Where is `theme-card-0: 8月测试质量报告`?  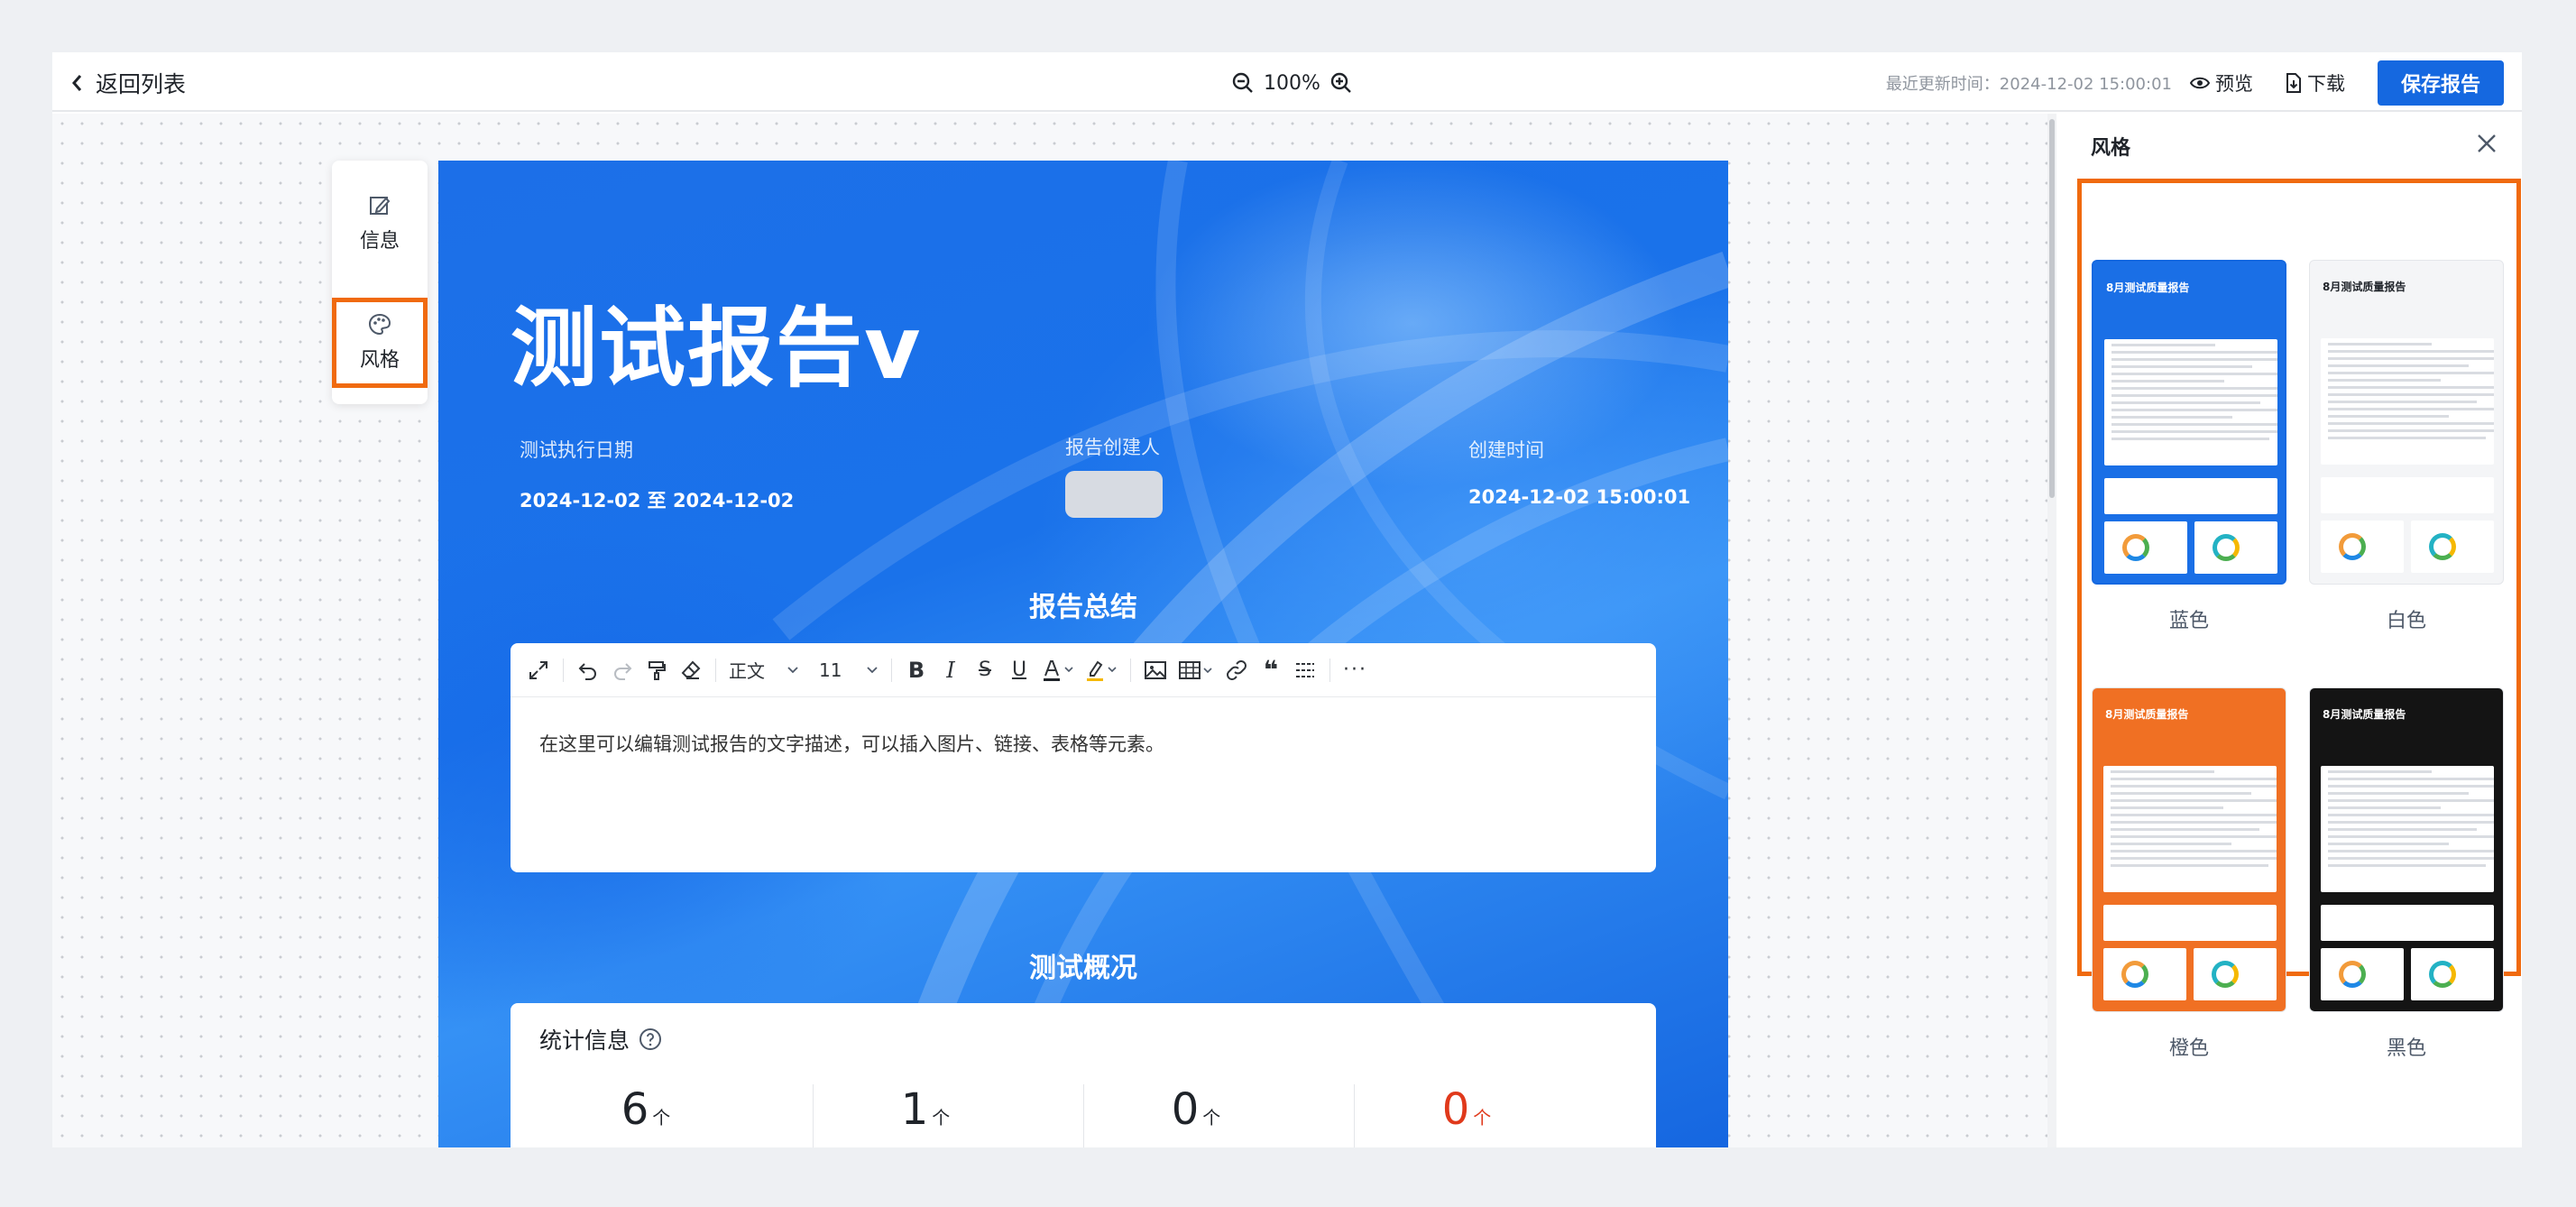
theme-card-0: 8月测试质量报告 is located at coordinates (2189, 422).